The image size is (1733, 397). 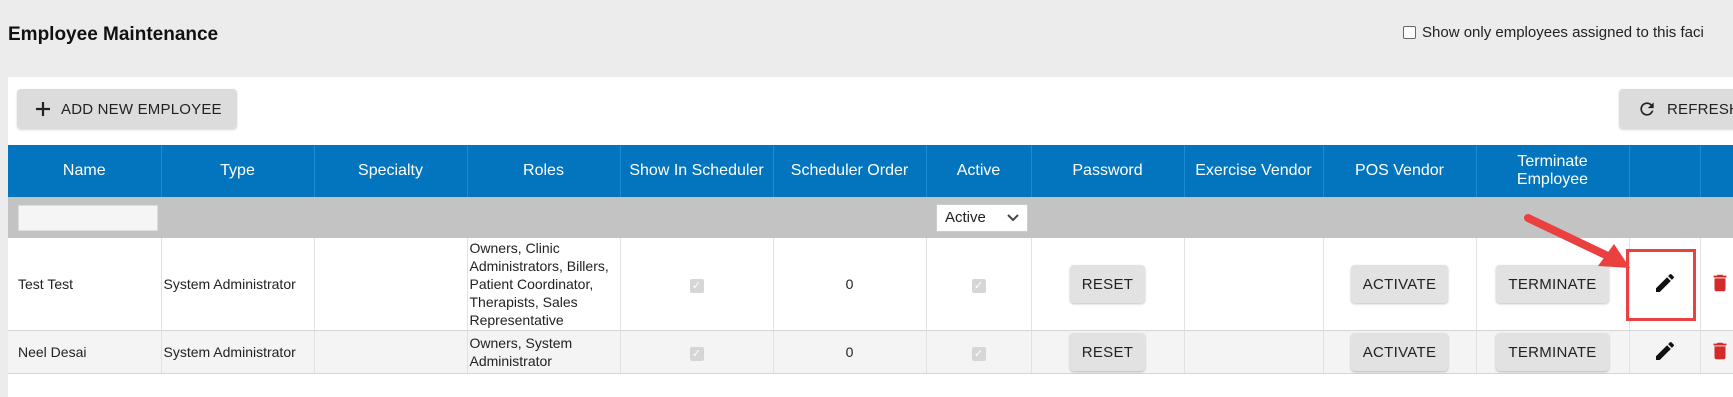 I want to click on col-active: Active, so click(x=979, y=171).